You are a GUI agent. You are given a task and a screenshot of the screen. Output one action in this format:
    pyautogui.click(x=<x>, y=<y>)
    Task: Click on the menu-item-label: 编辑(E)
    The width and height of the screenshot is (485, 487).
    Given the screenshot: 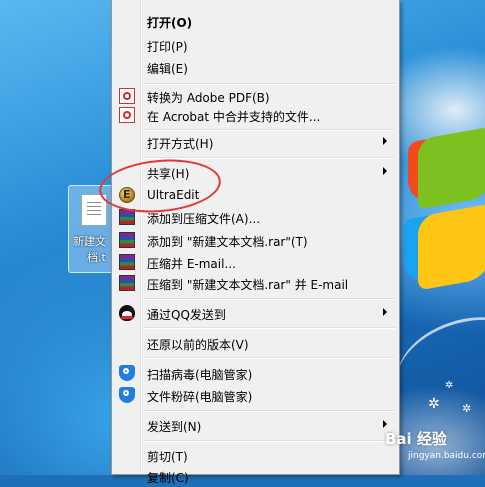 What is the action you would take?
    pyautogui.click(x=167, y=69)
    